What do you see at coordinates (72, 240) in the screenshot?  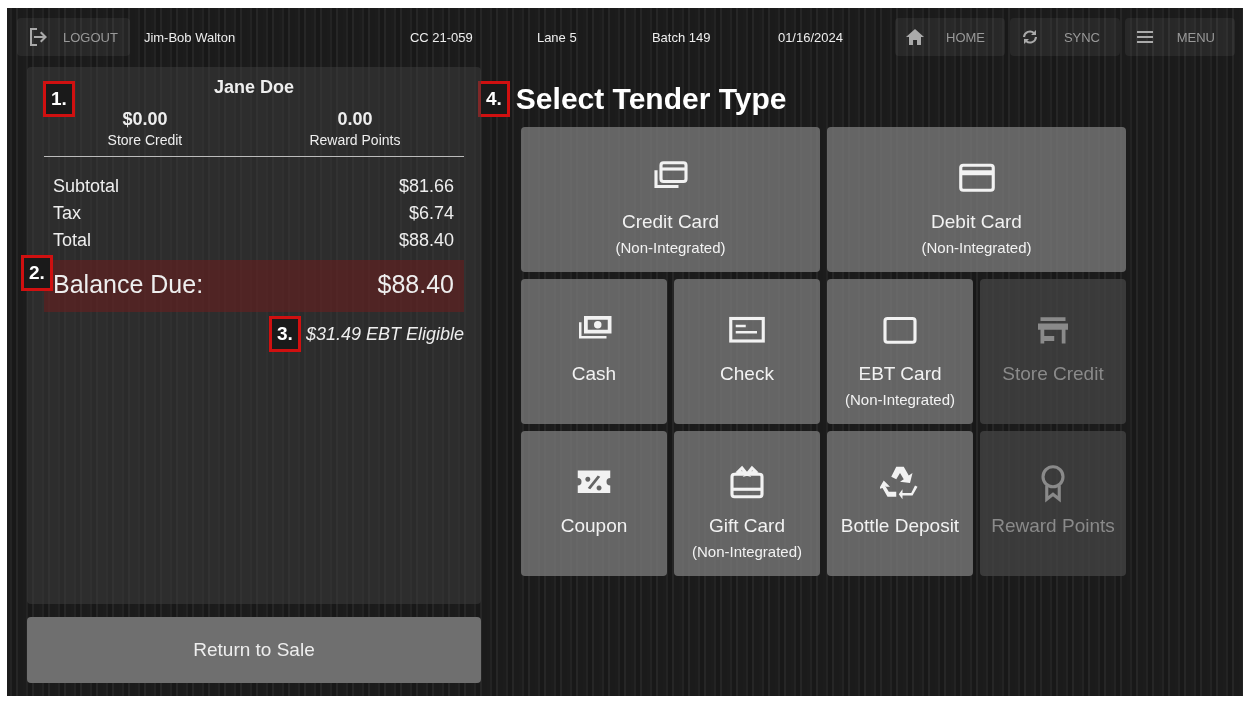 I see `total-label: Total` at bounding box center [72, 240].